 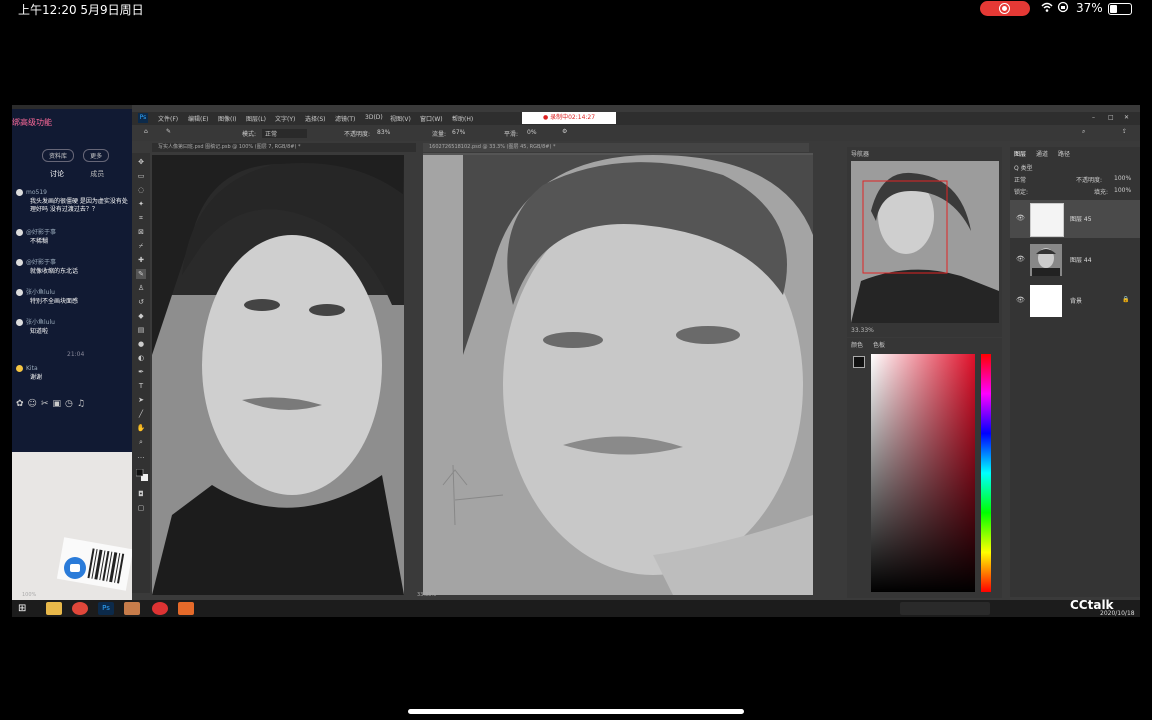 I want to click on color-tab: 颜色, so click(x=857, y=344).